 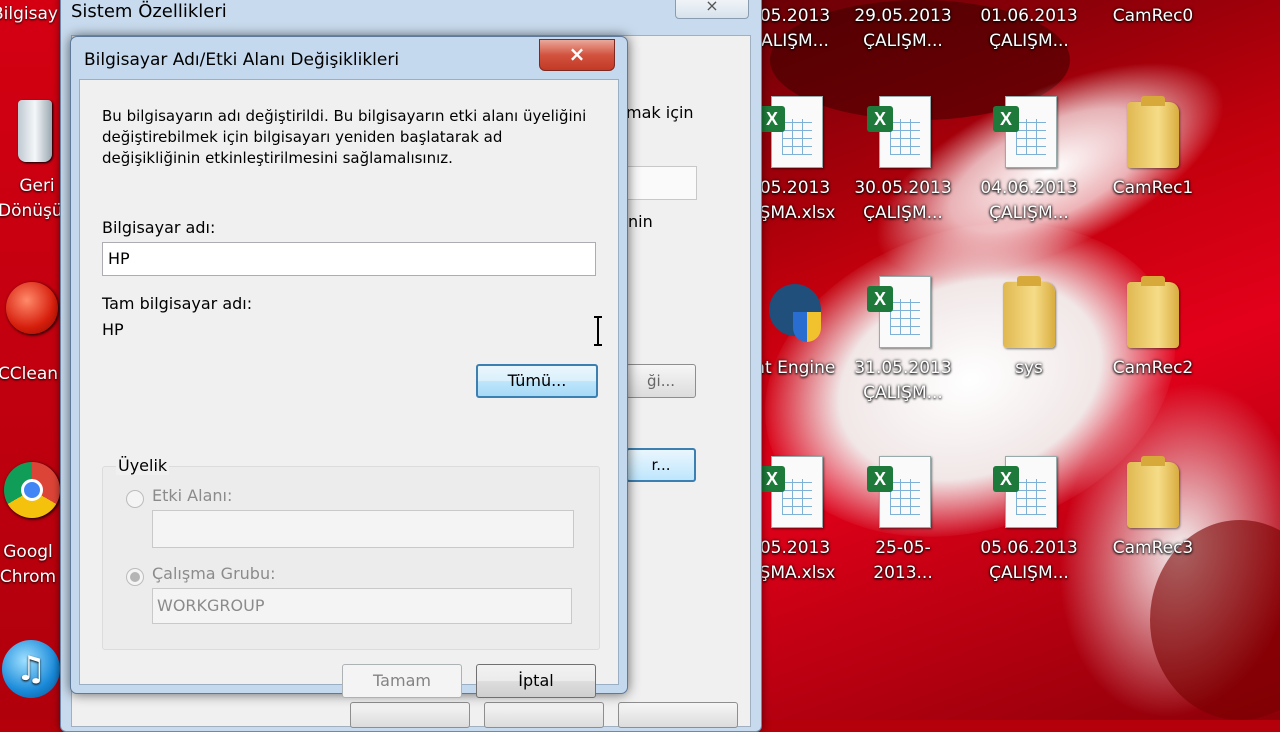 What do you see at coordinates (1029, 188) in the screenshot?
I see `desktop-icon-label: 04.06.2013` at bounding box center [1029, 188].